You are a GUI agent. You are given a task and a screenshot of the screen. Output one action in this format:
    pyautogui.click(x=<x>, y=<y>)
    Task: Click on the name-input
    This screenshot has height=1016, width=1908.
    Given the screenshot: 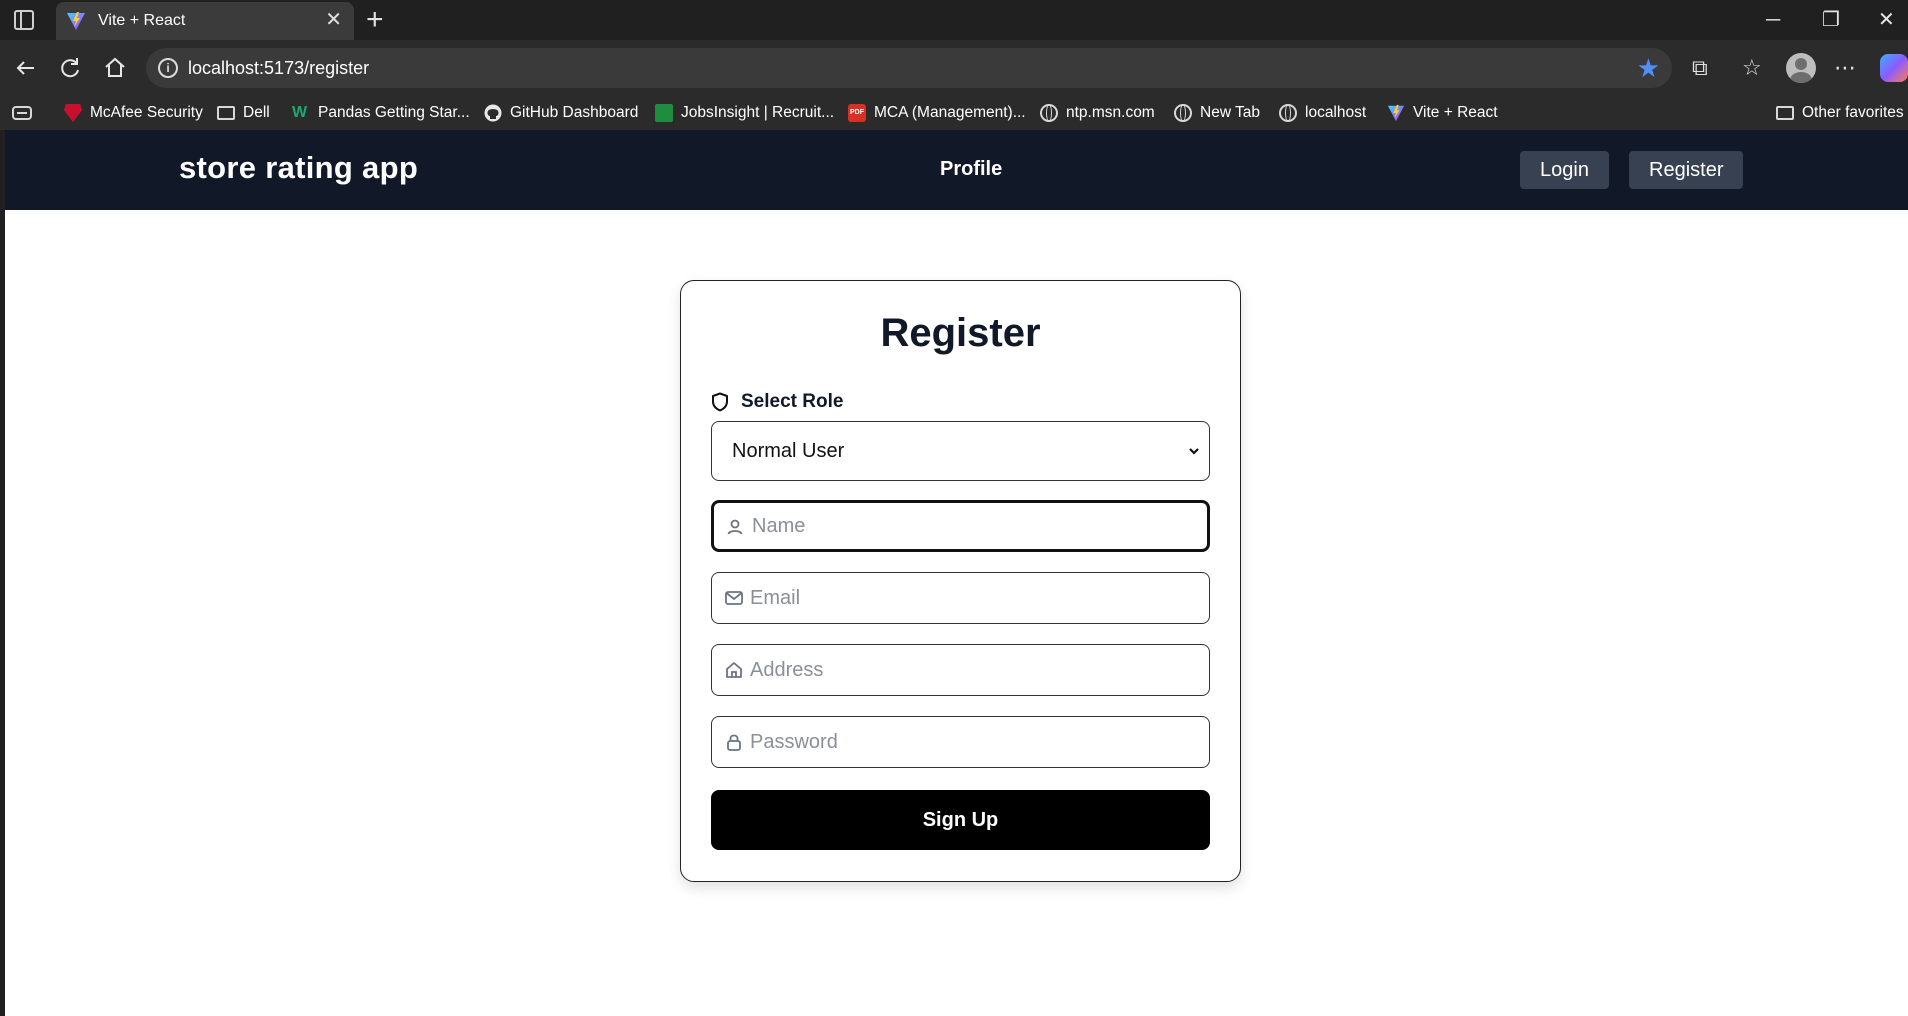 What is the action you would take?
    pyautogui.click(x=972, y=526)
    